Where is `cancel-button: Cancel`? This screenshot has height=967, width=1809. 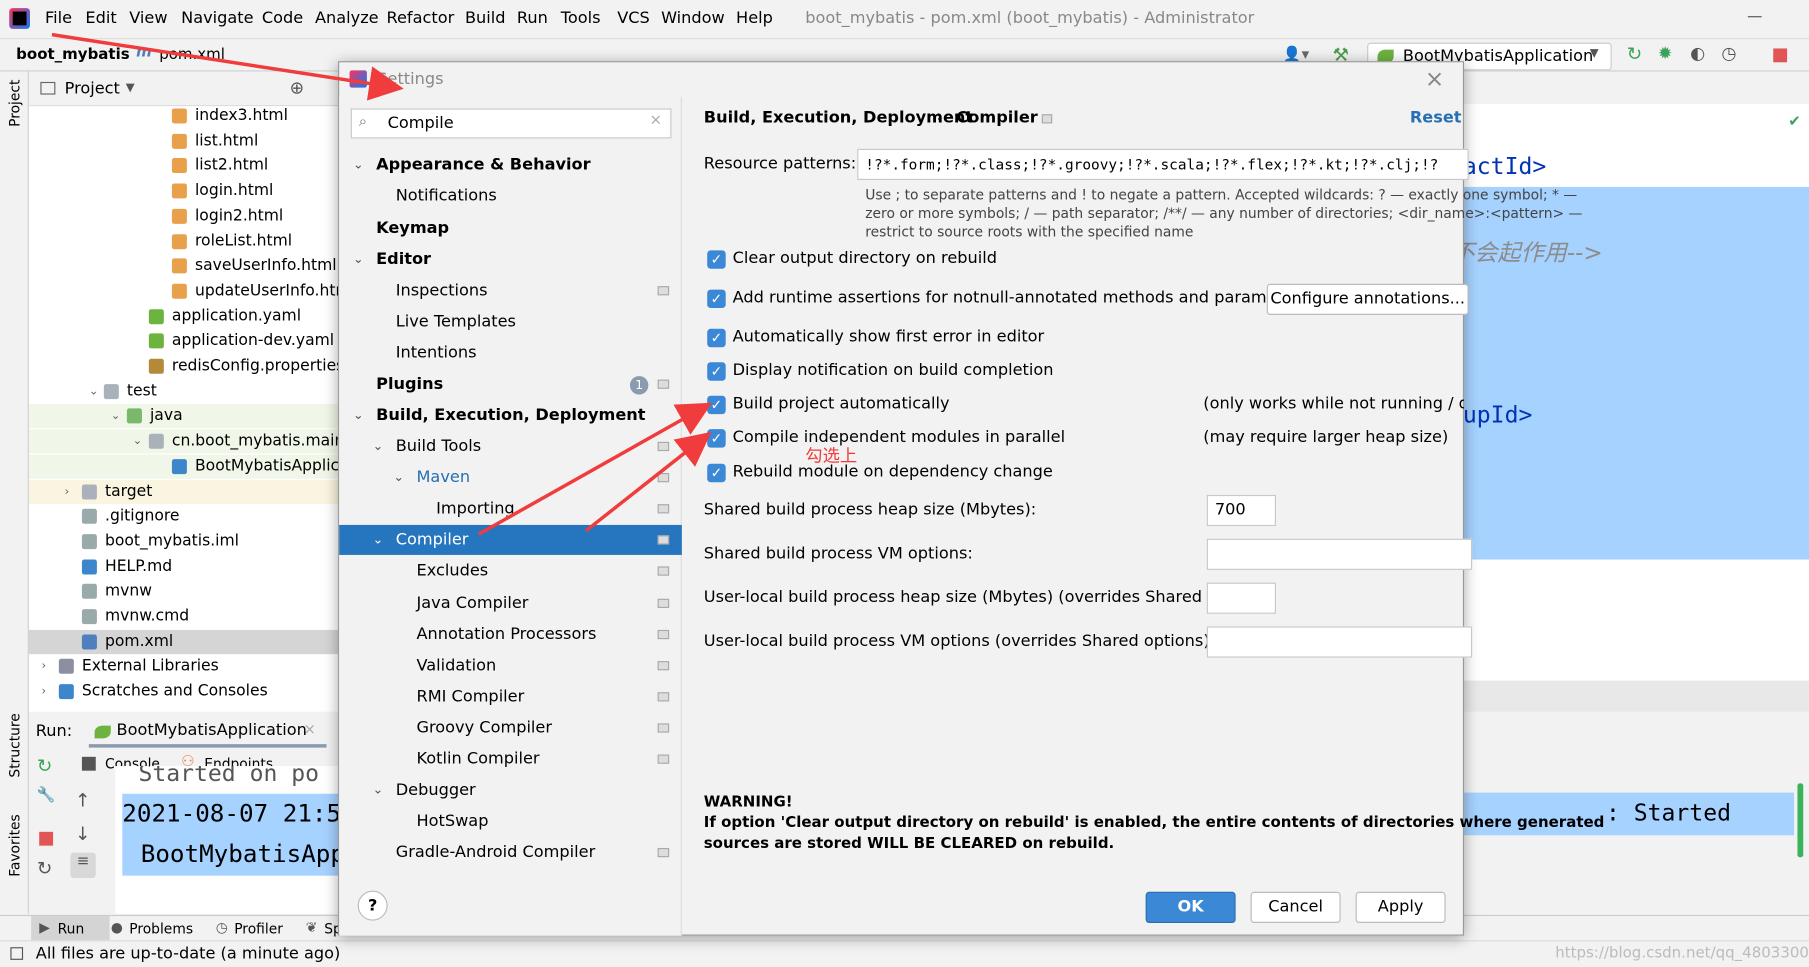
cancel-button: Cancel is located at coordinates (1295, 907).